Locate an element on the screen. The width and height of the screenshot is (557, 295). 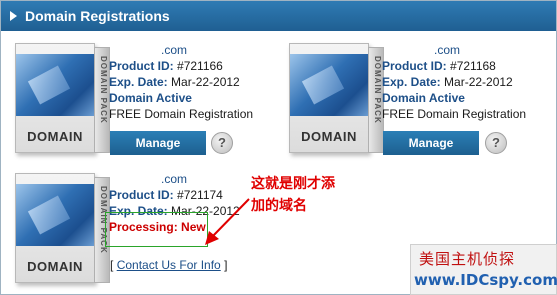
contact-bracket-open: [ is located at coordinates (112, 265).